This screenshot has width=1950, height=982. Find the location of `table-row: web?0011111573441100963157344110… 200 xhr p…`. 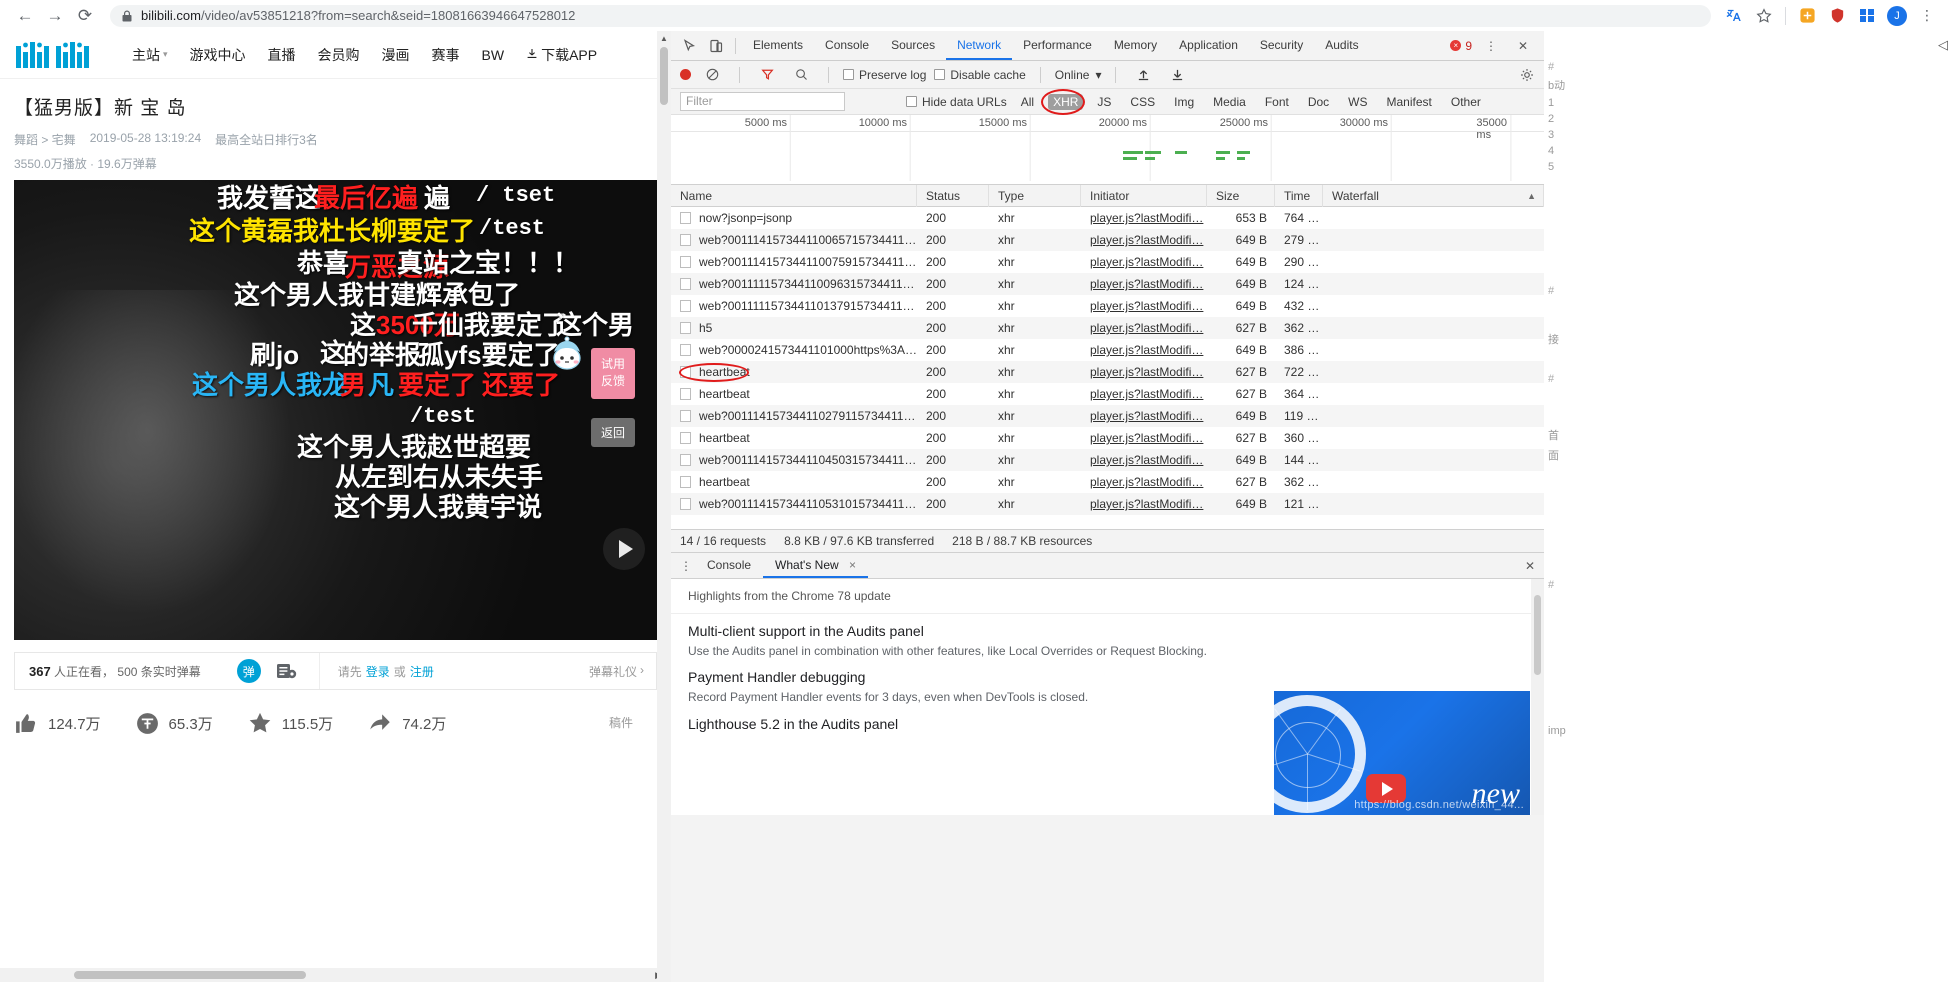

table-row: web?0011111573441100963157344110… 200 xhr p… is located at coordinates (1107, 284).